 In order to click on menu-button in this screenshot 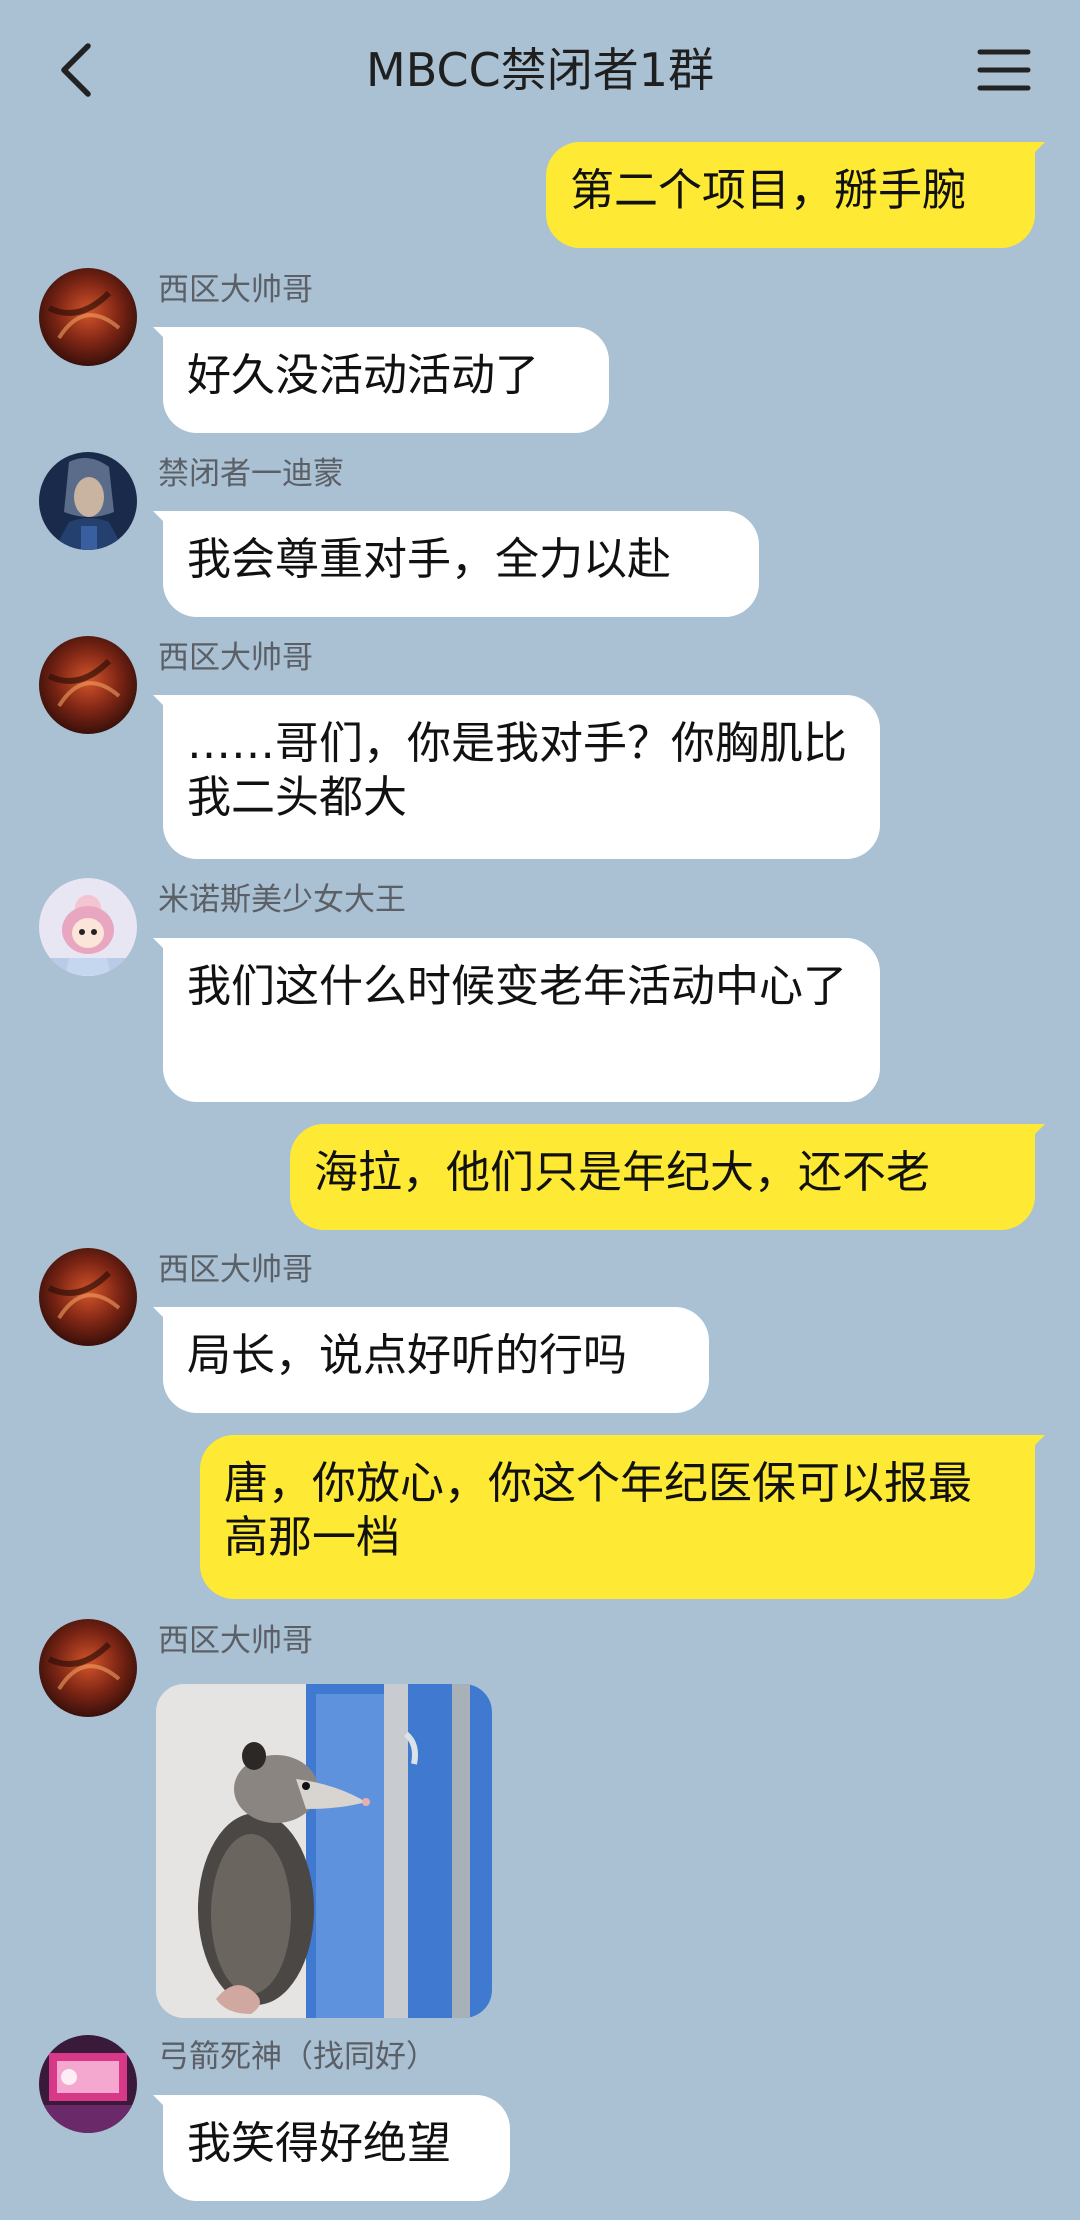, I will do `click(1004, 70)`.